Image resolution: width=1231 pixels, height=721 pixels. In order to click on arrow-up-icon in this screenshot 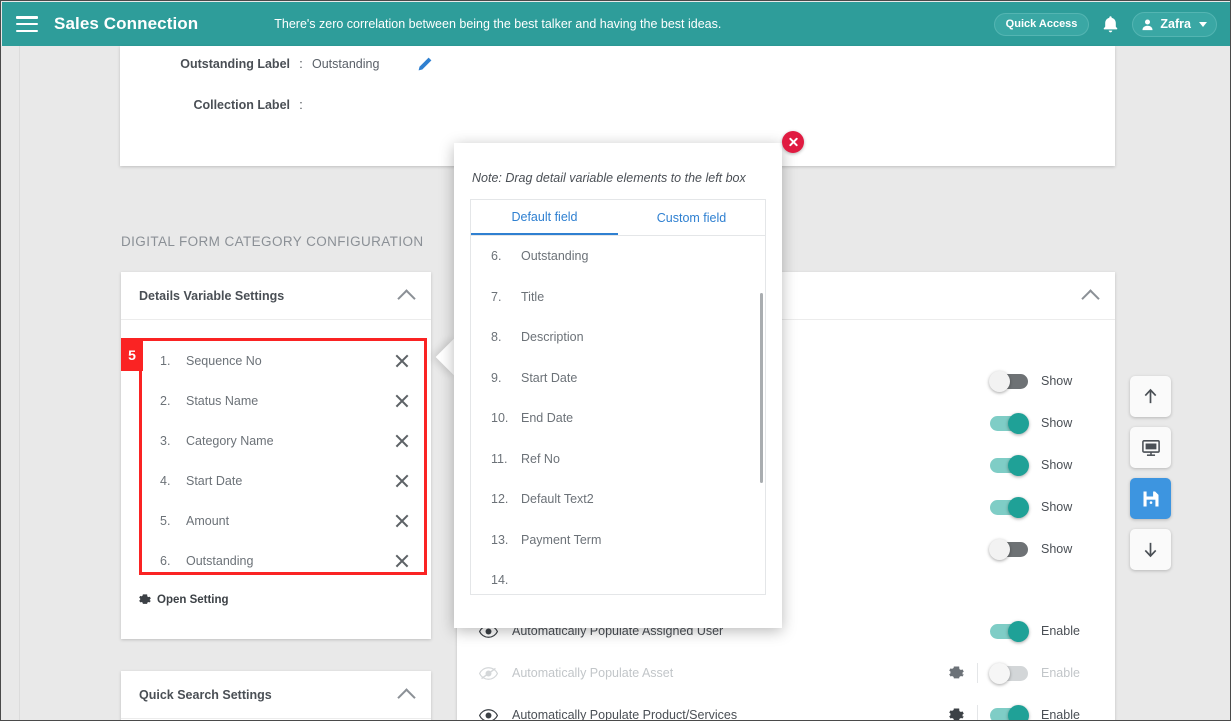, I will do `click(1150, 396)`.